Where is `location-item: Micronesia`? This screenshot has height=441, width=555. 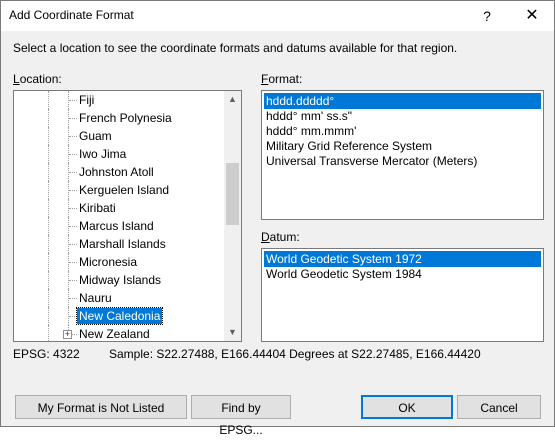 location-item: Micronesia is located at coordinates (119, 262).